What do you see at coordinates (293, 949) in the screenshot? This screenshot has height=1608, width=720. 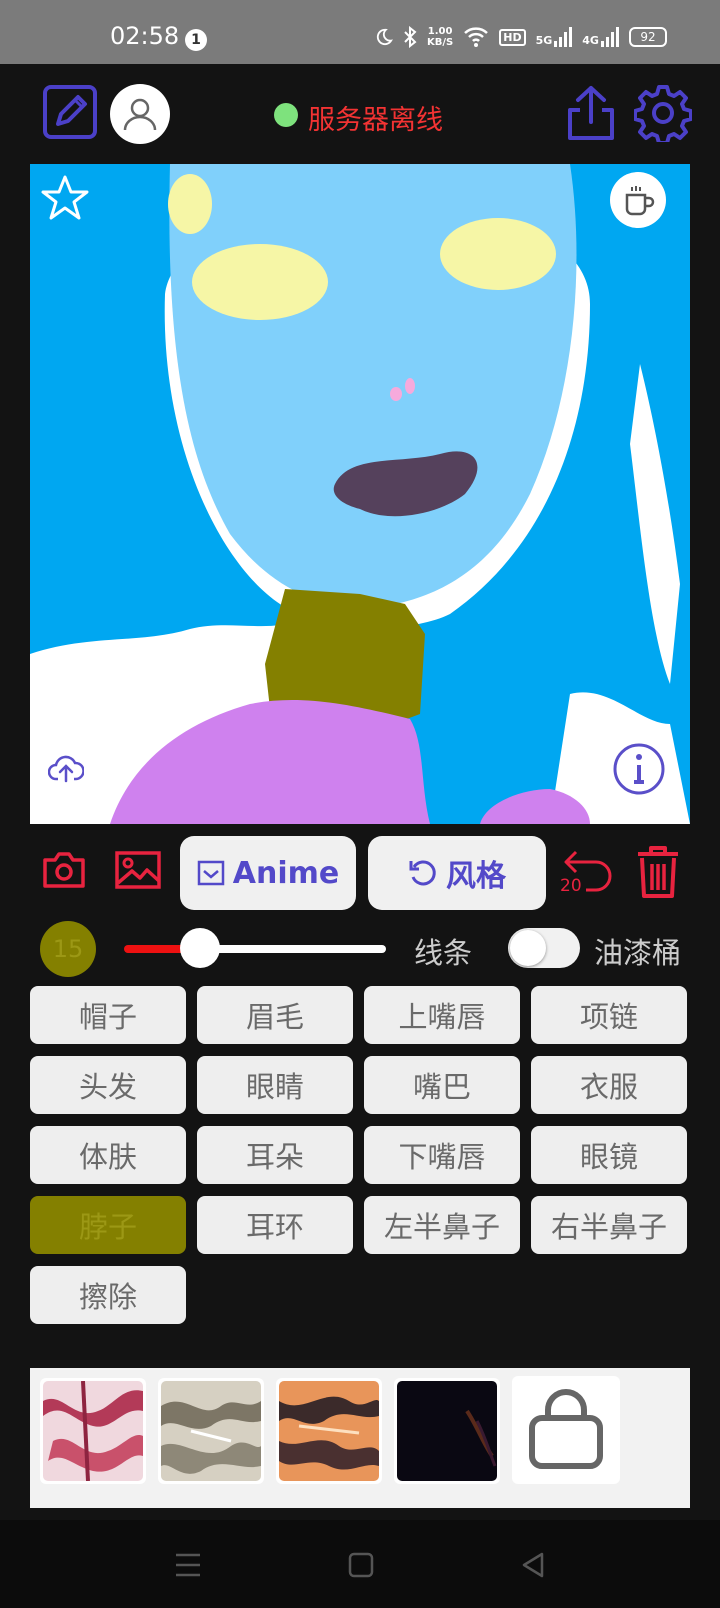 I see `brush-slider-track` at bounding box center [293, 949].